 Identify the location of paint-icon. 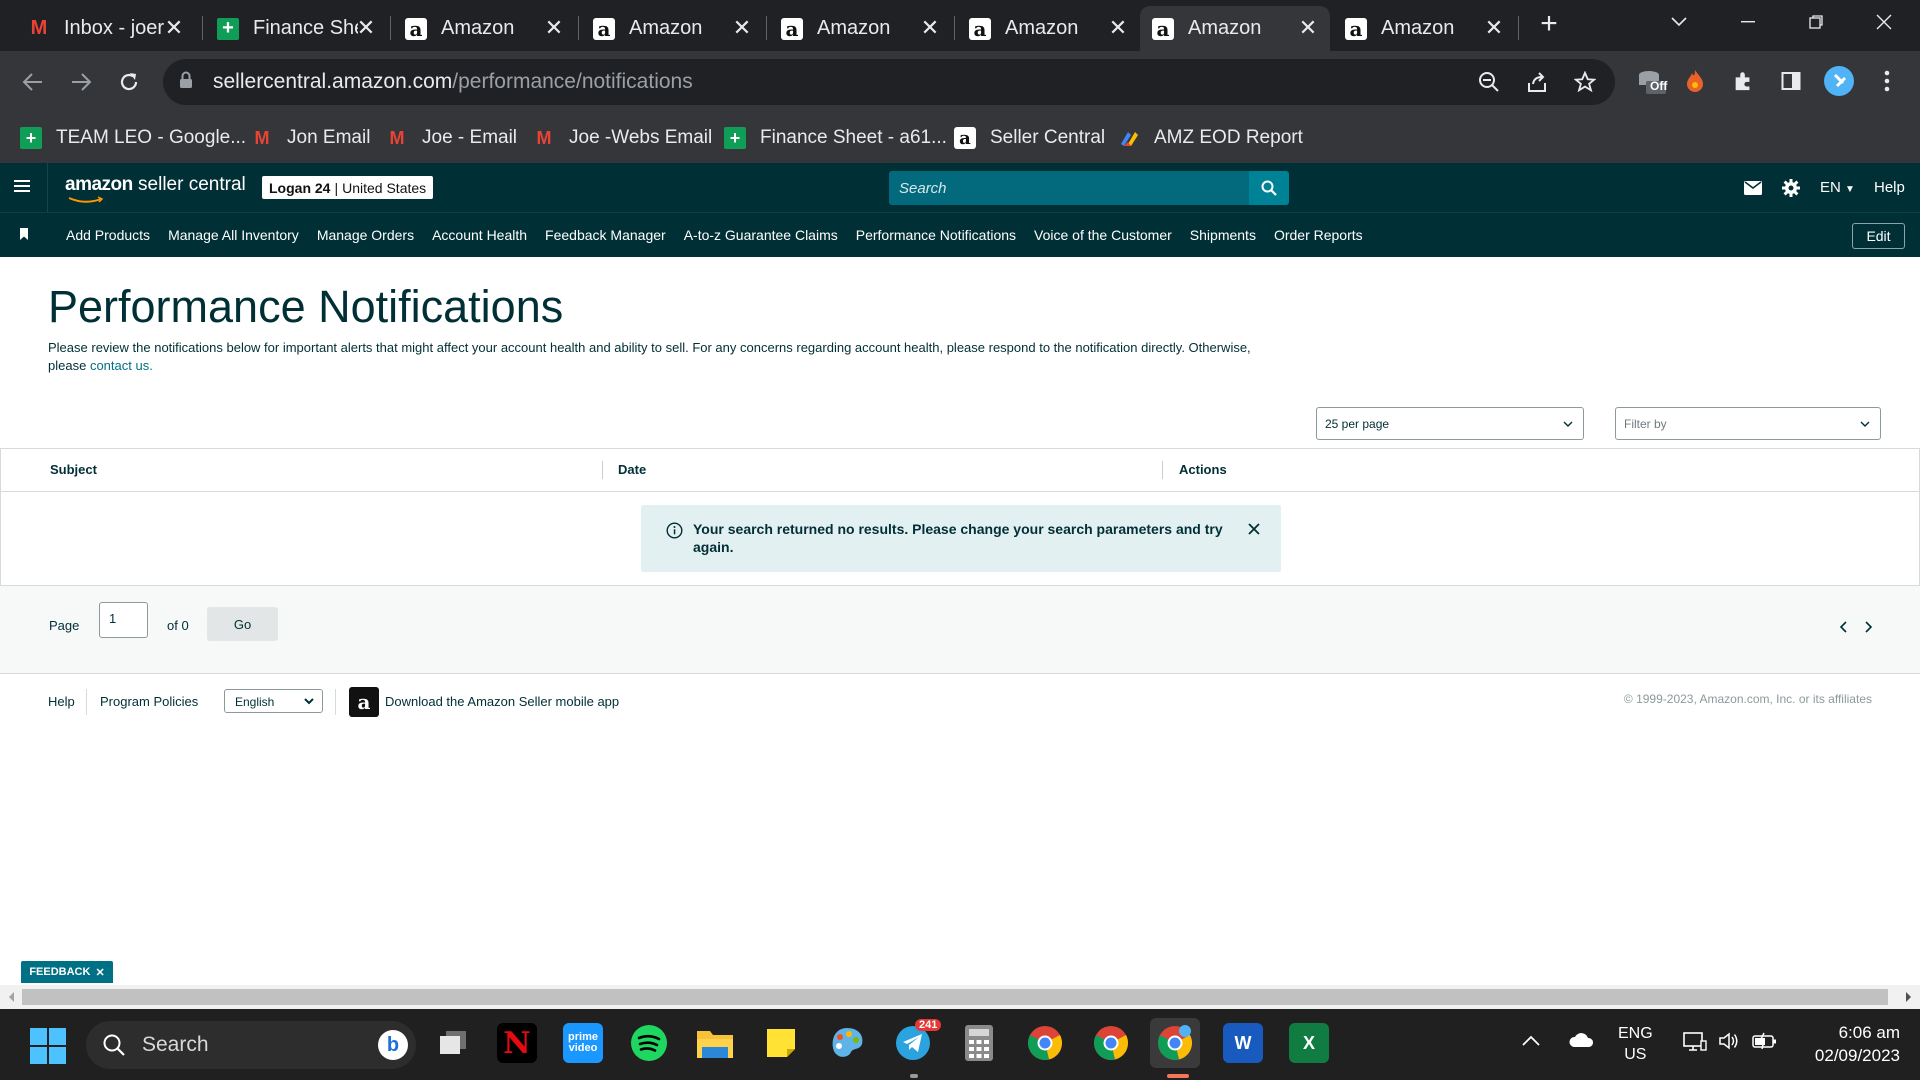
(847, 1043).